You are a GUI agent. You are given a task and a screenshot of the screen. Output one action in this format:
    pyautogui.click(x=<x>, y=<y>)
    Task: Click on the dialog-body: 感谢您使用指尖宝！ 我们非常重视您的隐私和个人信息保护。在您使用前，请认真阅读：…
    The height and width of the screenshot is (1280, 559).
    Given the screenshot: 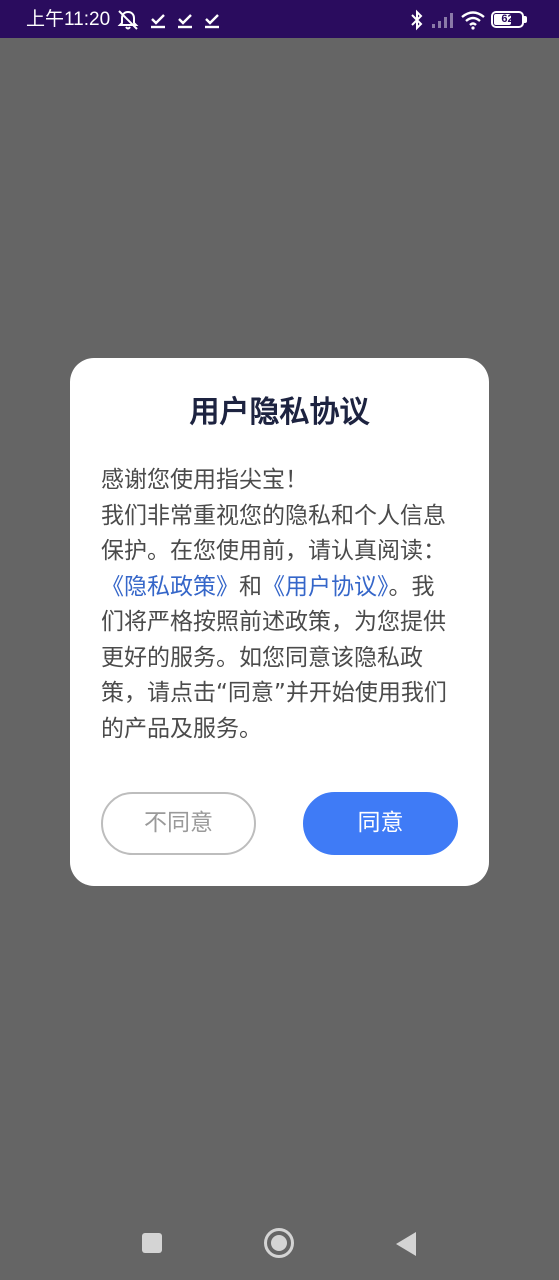 What is the action you would take?
    pyautogui.click(x=279, y=605)
    